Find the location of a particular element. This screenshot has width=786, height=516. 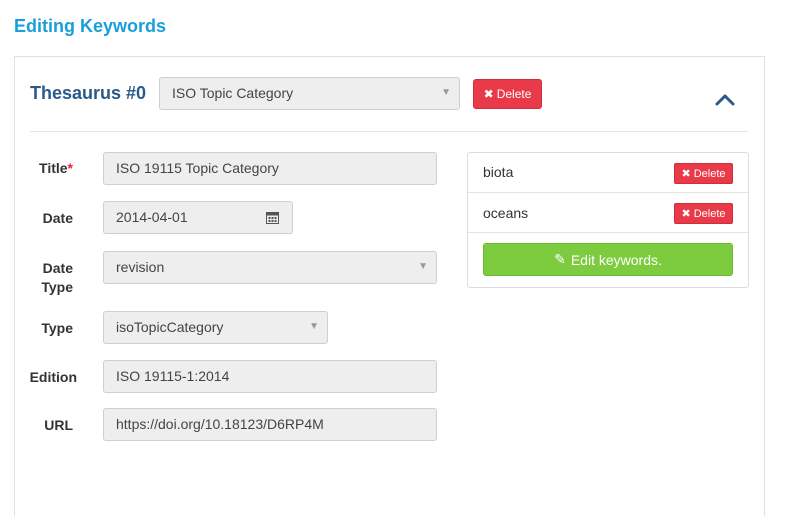

url-field: https://doi.org/10.18123/D6RP4M is located at coordinates (270, 424).